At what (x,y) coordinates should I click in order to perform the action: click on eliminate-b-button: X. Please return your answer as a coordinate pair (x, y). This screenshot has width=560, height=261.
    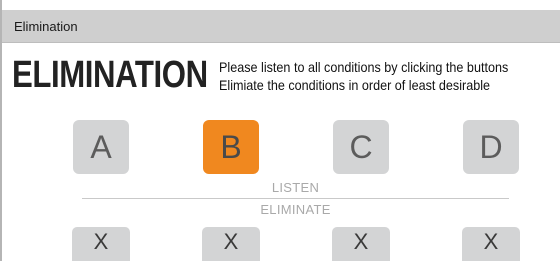
    Looking at the image, I should click on (231, 244).